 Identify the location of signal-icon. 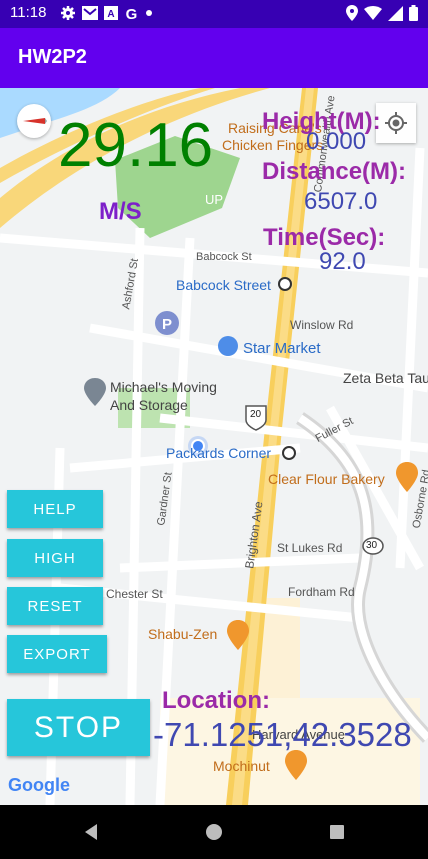
(395, 13).